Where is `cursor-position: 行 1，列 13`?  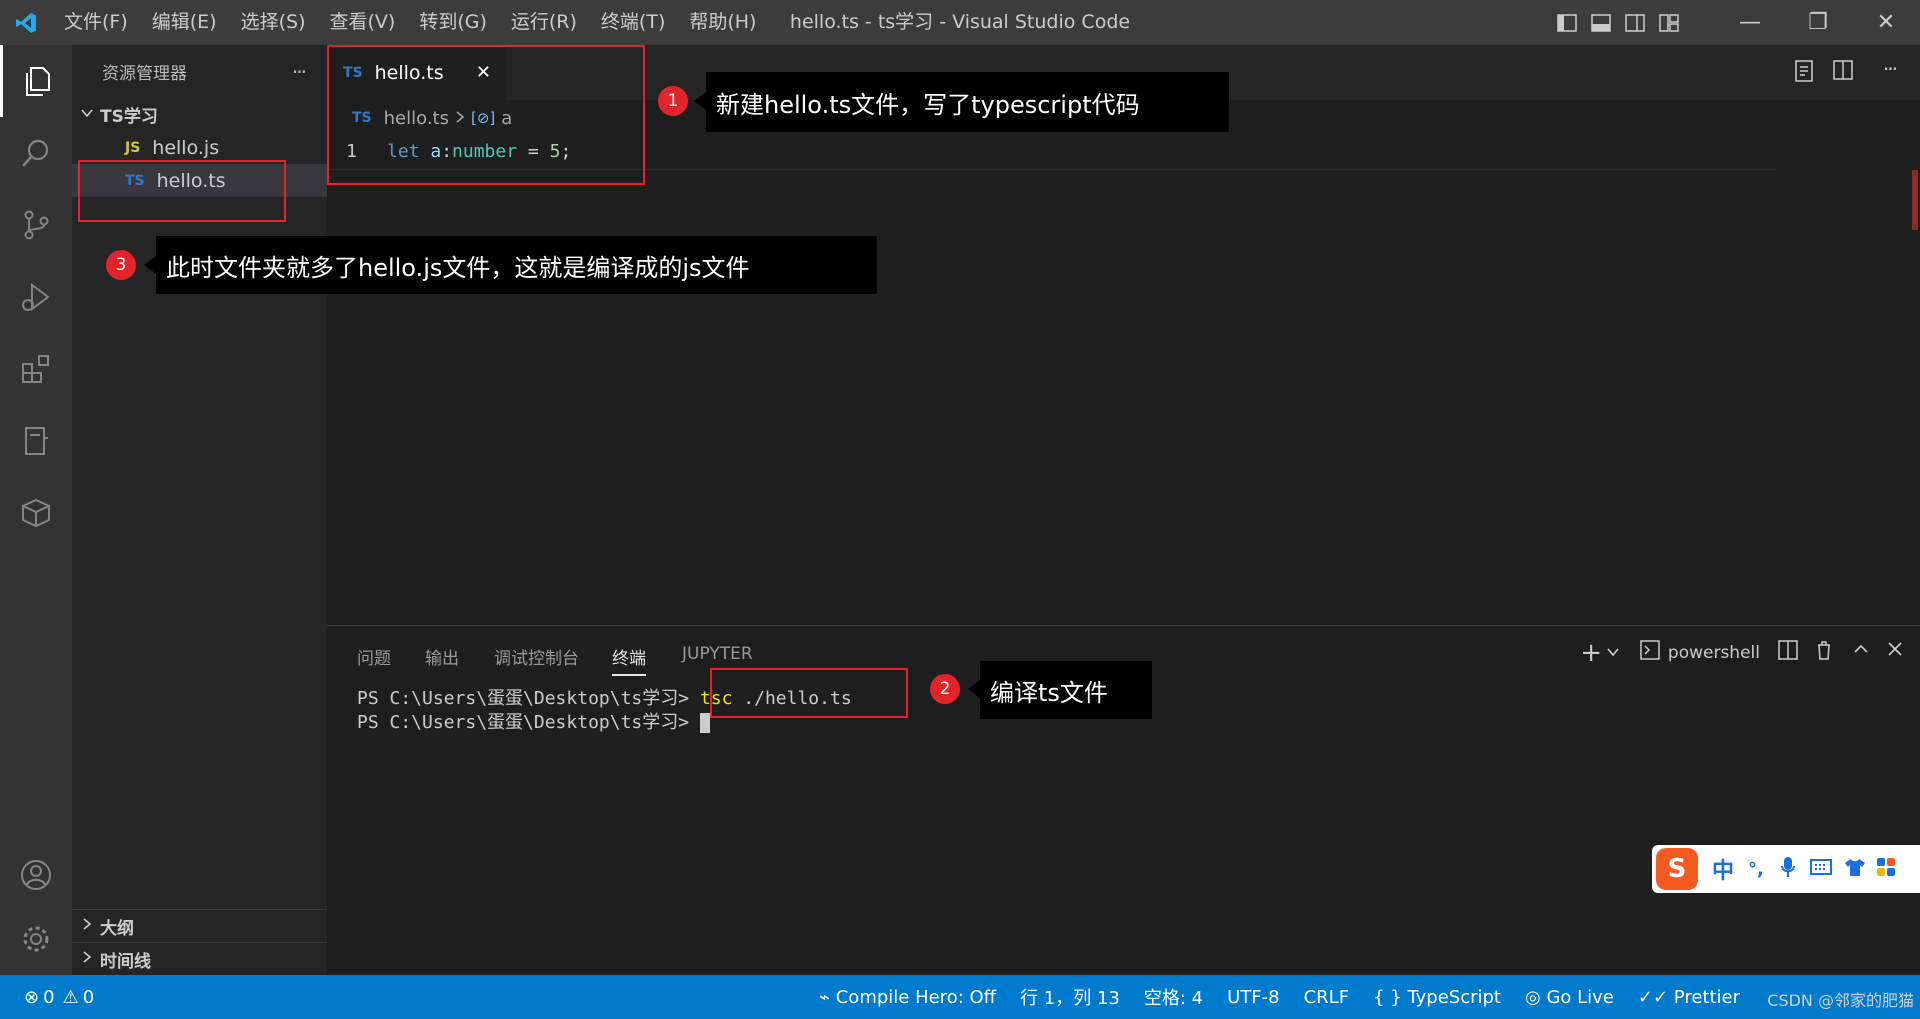 cursor-position: 行 1，列 13 is located at coordinates (1070, 997).